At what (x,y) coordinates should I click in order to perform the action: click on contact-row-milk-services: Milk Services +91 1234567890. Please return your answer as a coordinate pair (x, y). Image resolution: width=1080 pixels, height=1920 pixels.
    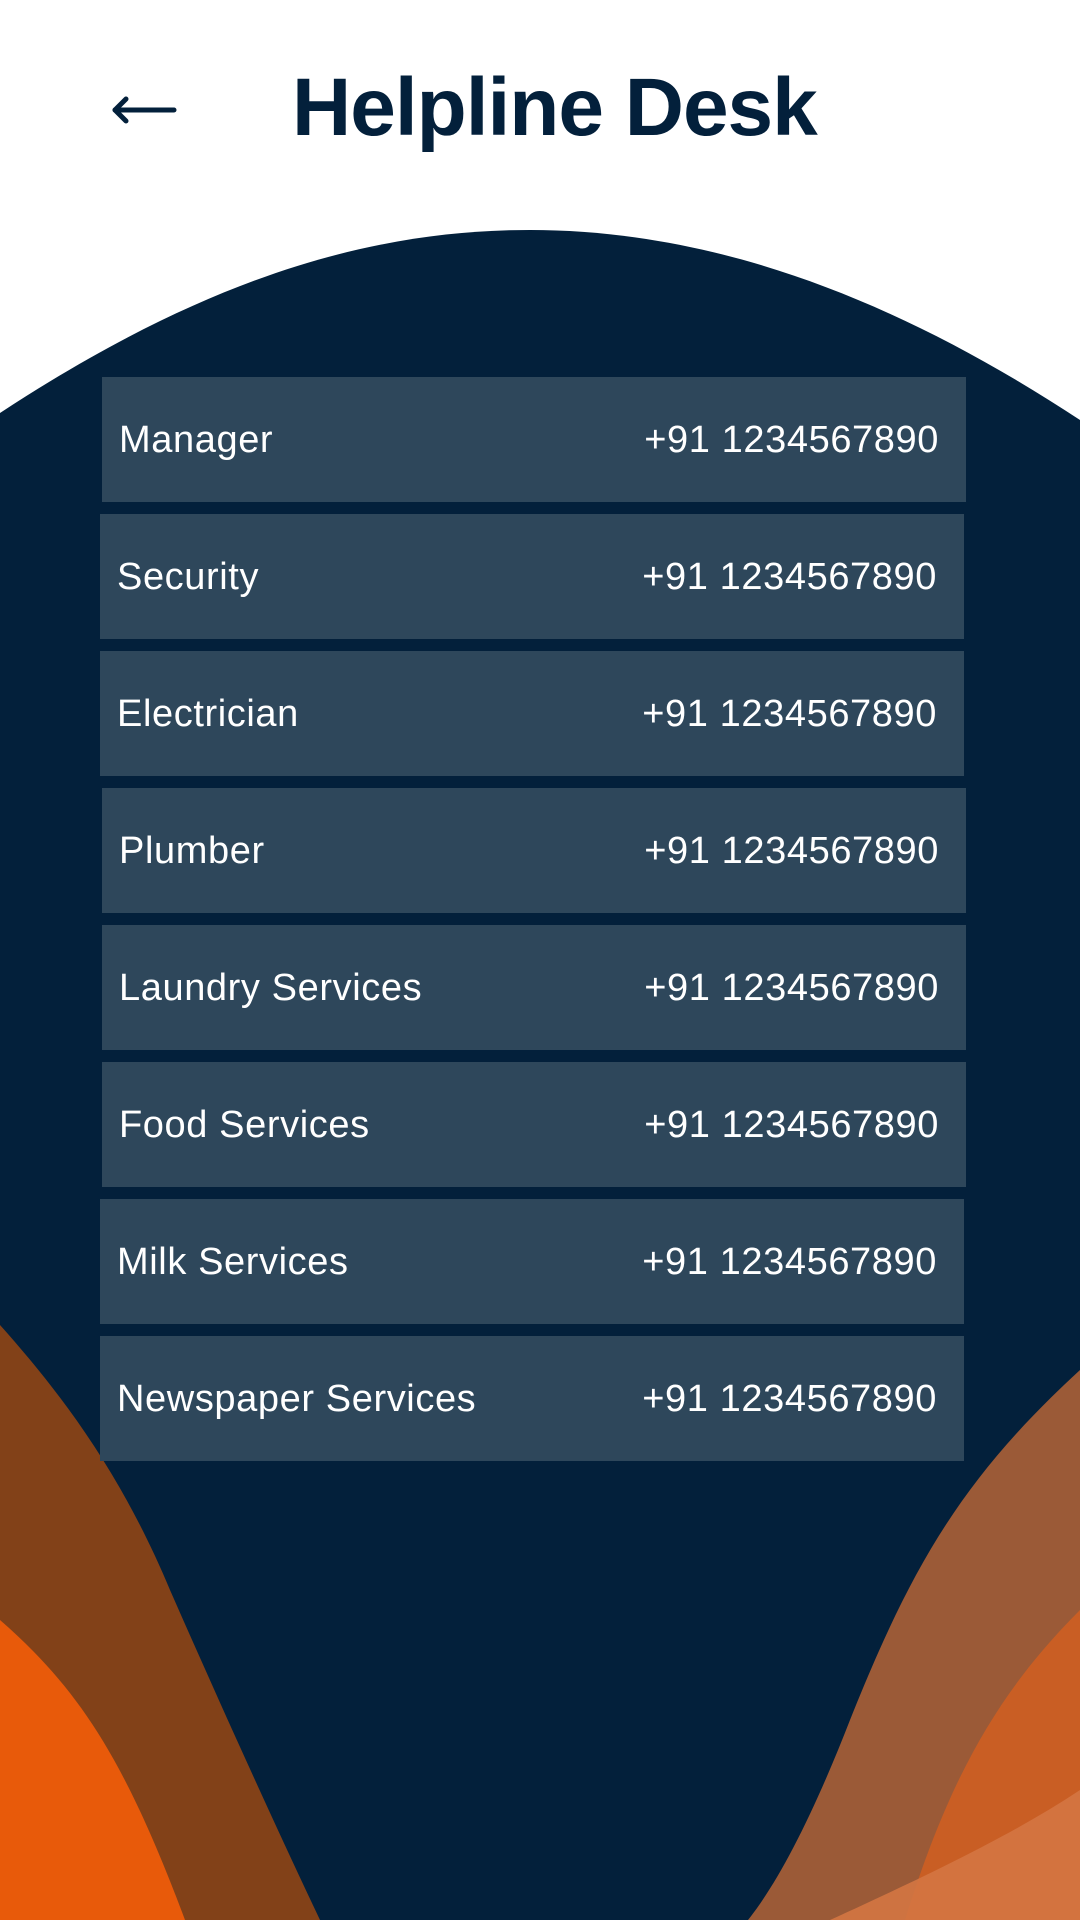
    Looking at the image, I should click on (532, 1261).